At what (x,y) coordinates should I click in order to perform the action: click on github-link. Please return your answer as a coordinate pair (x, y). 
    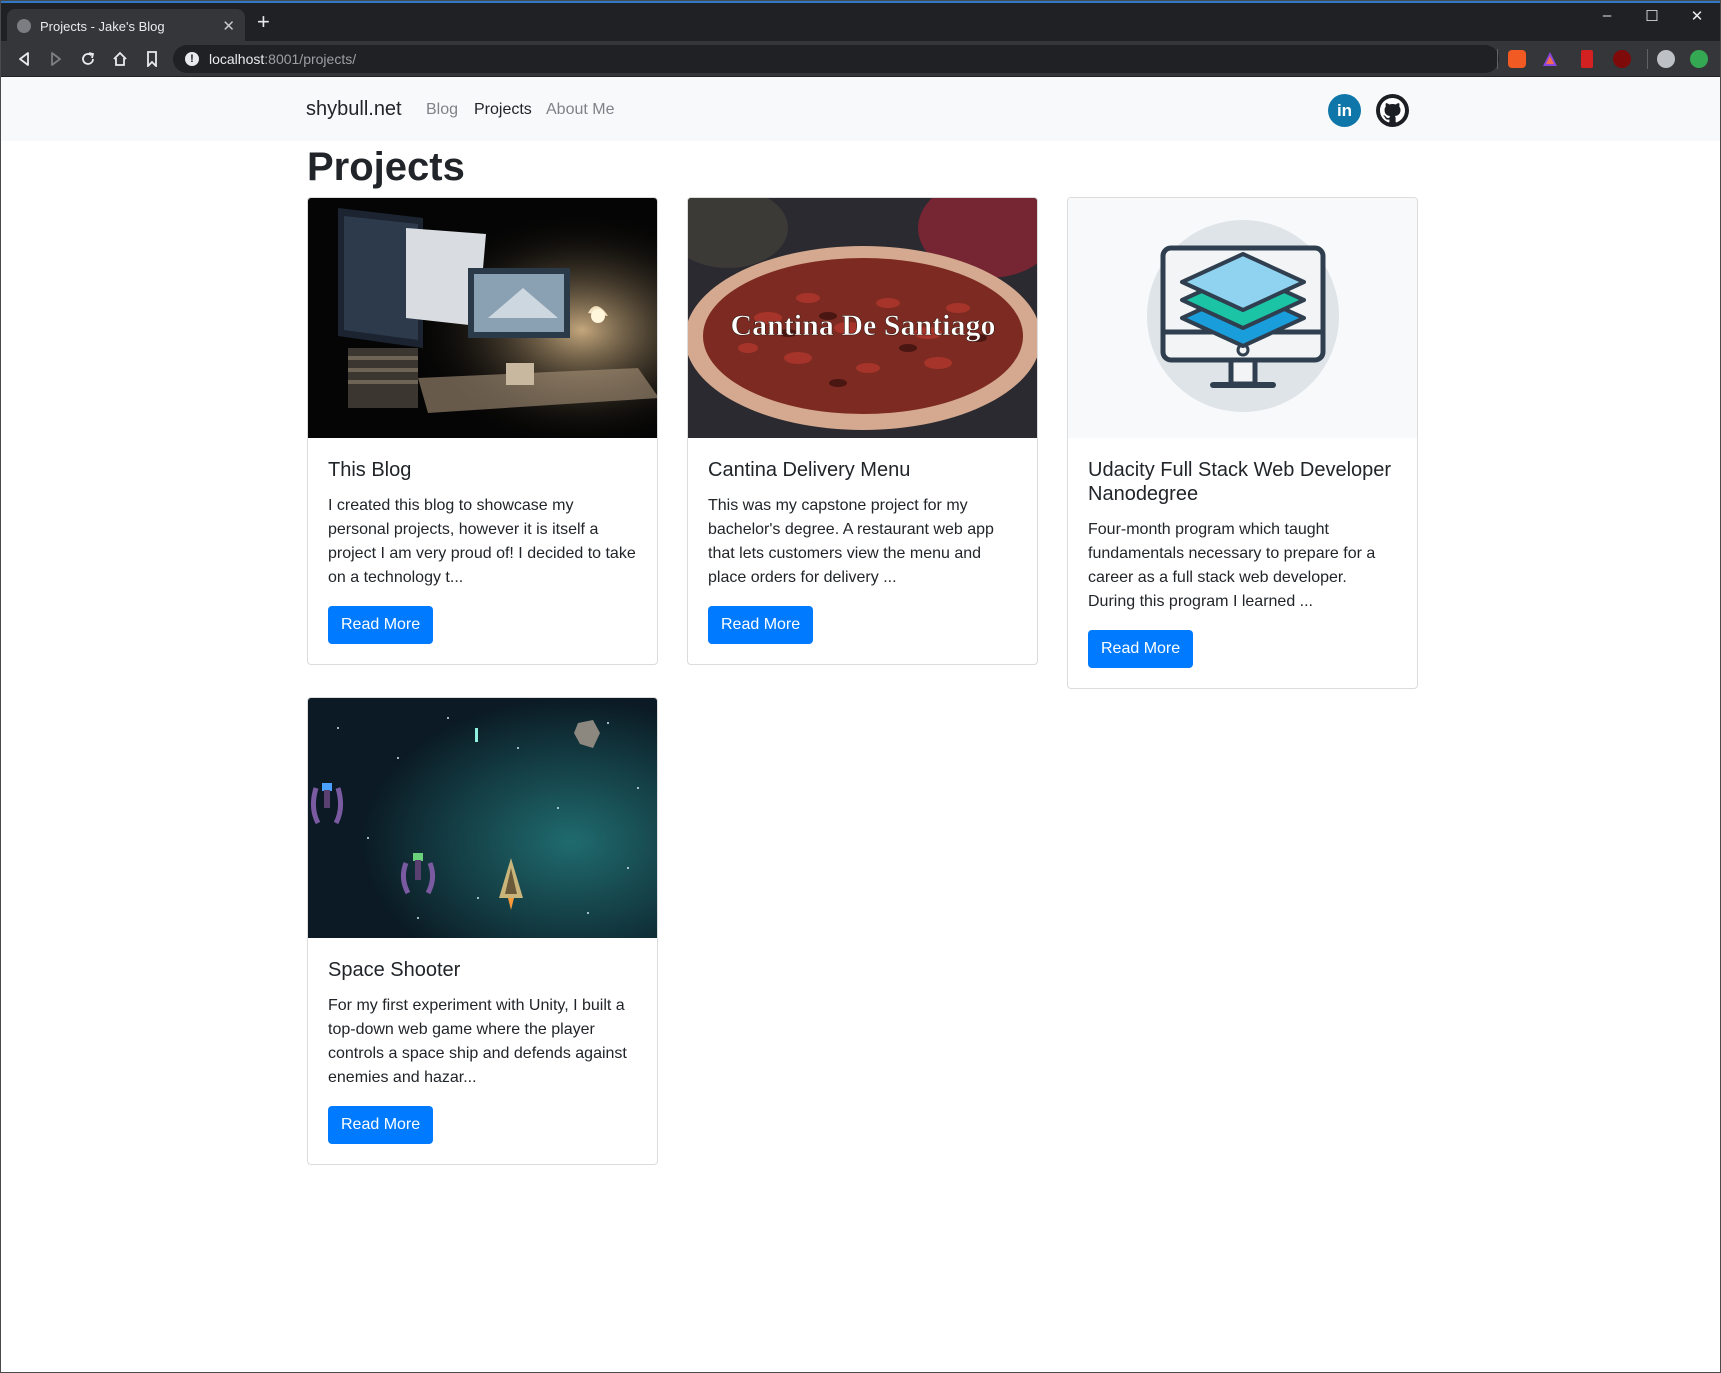
    Looking at the image, I should click on (1392, 110).